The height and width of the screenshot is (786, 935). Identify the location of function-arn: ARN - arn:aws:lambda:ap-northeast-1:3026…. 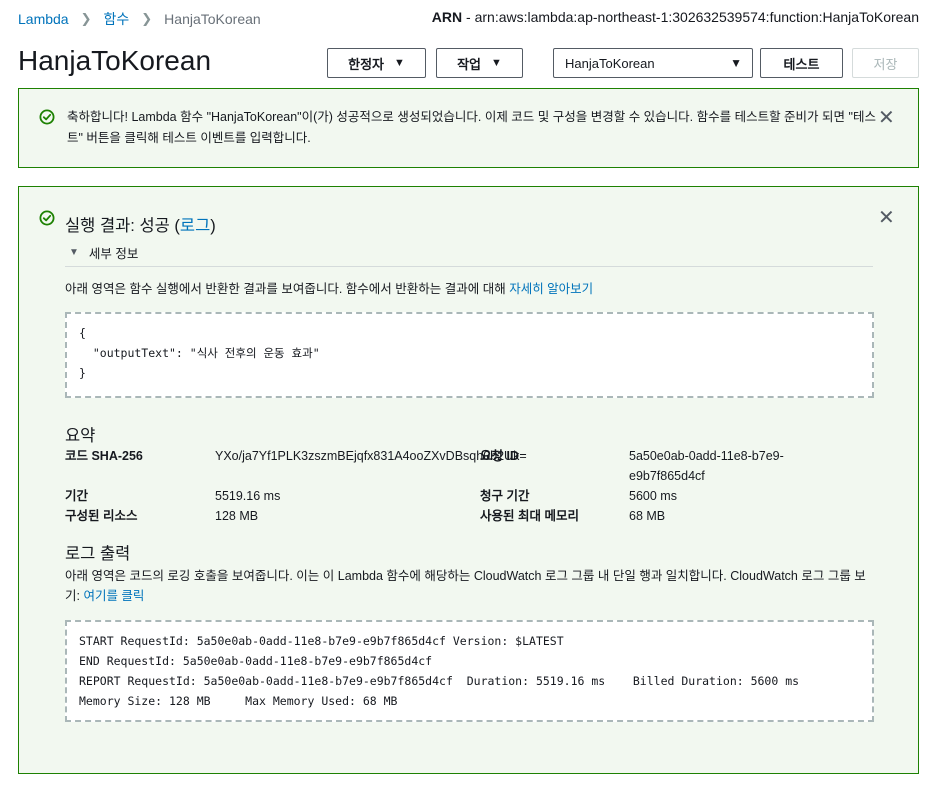
(675, 17).